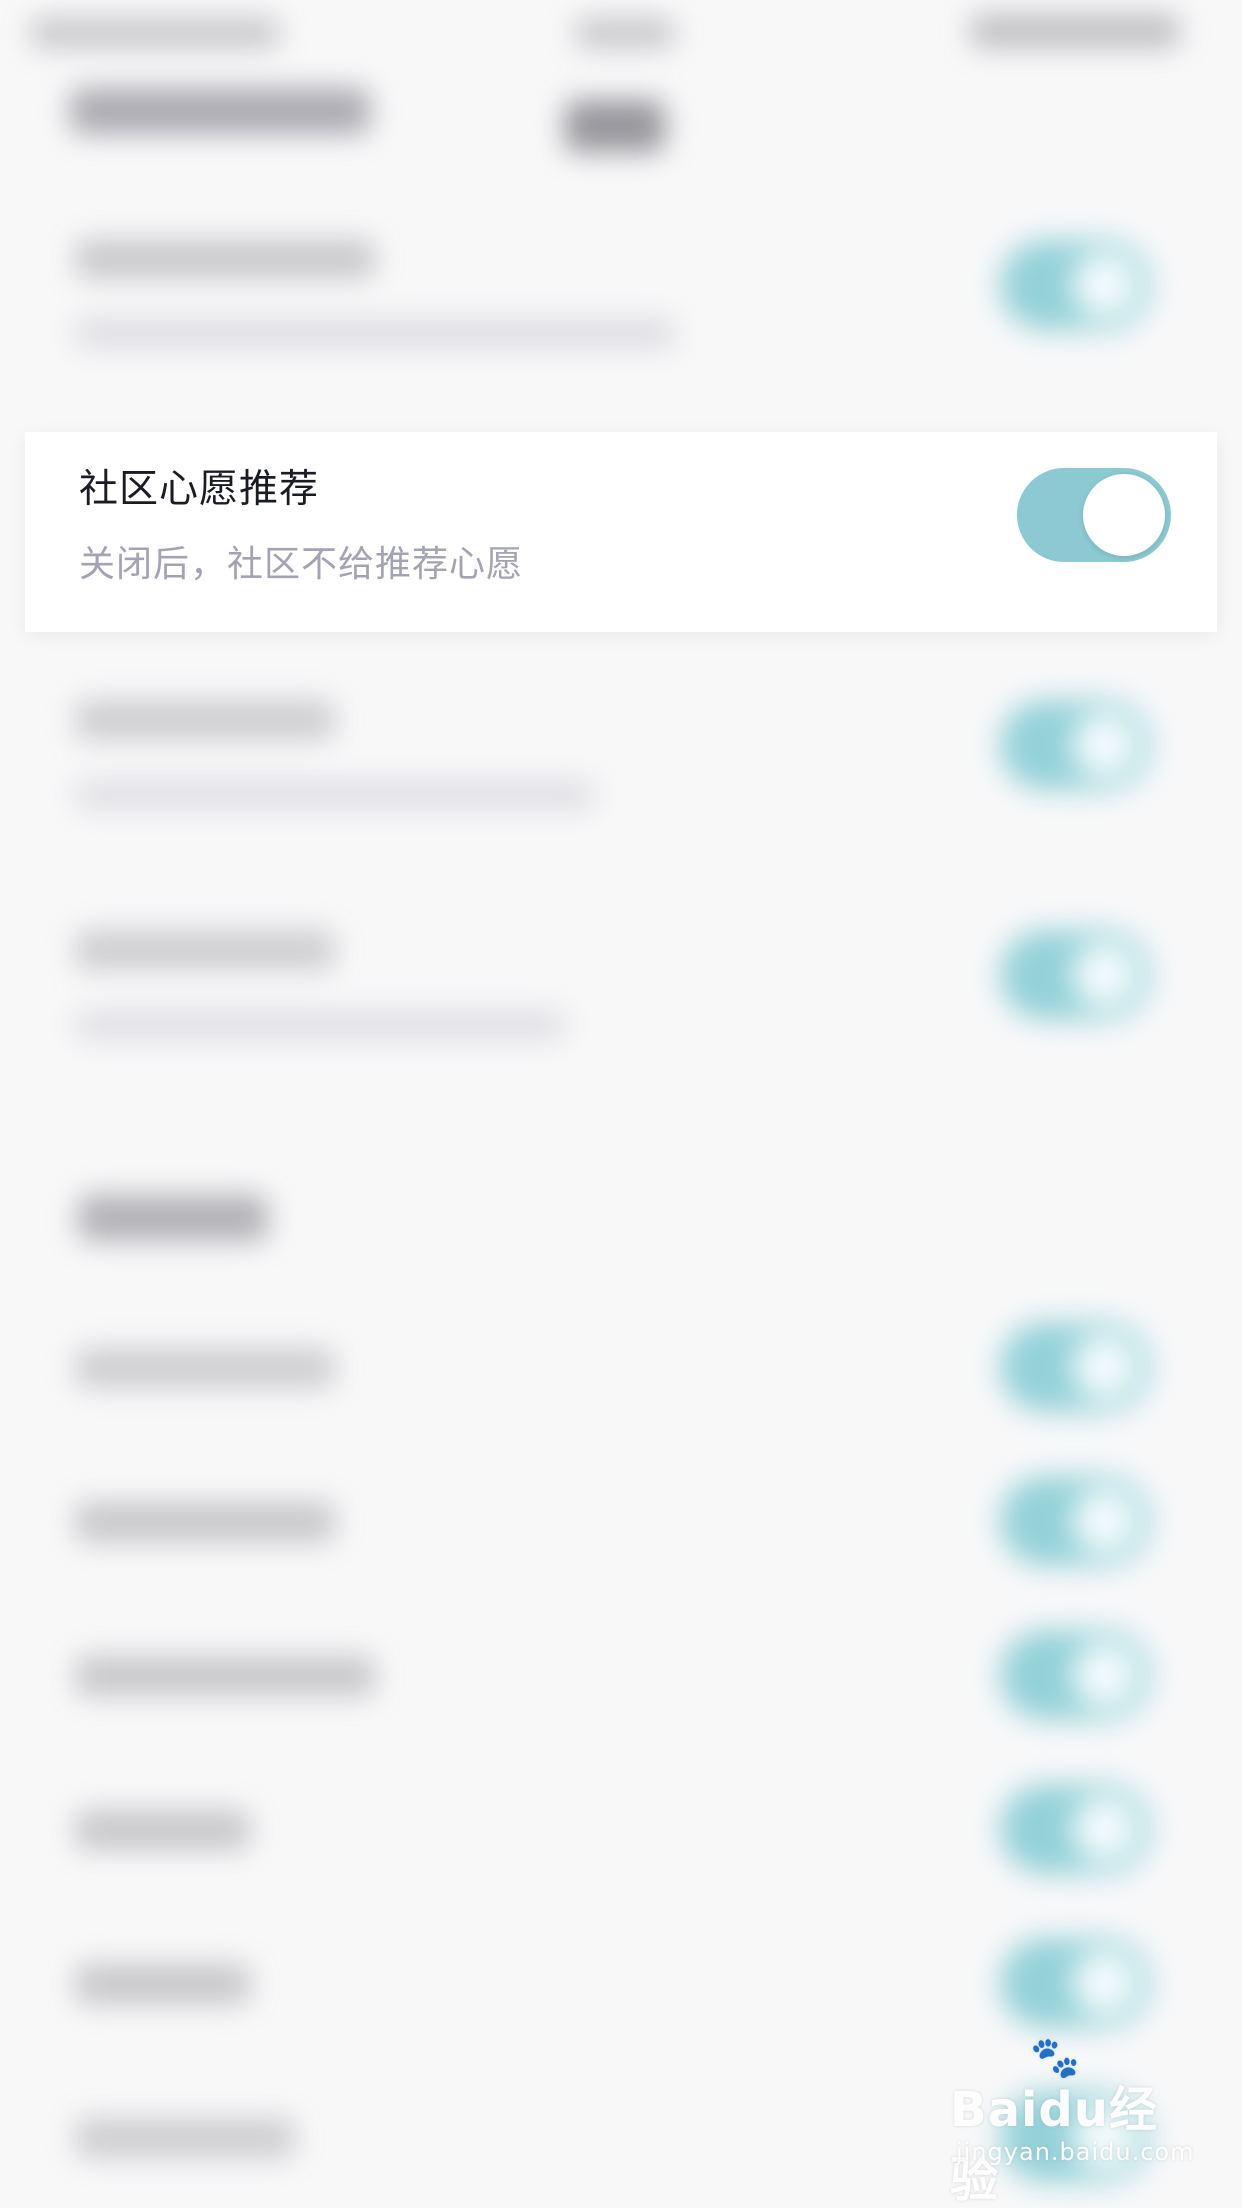 This screenshot has width=1242, height=2208. What do you see at coordinates (375, 333) in the screenshot?
I see `row-1-subtitle` at bounding box center [375, 333].